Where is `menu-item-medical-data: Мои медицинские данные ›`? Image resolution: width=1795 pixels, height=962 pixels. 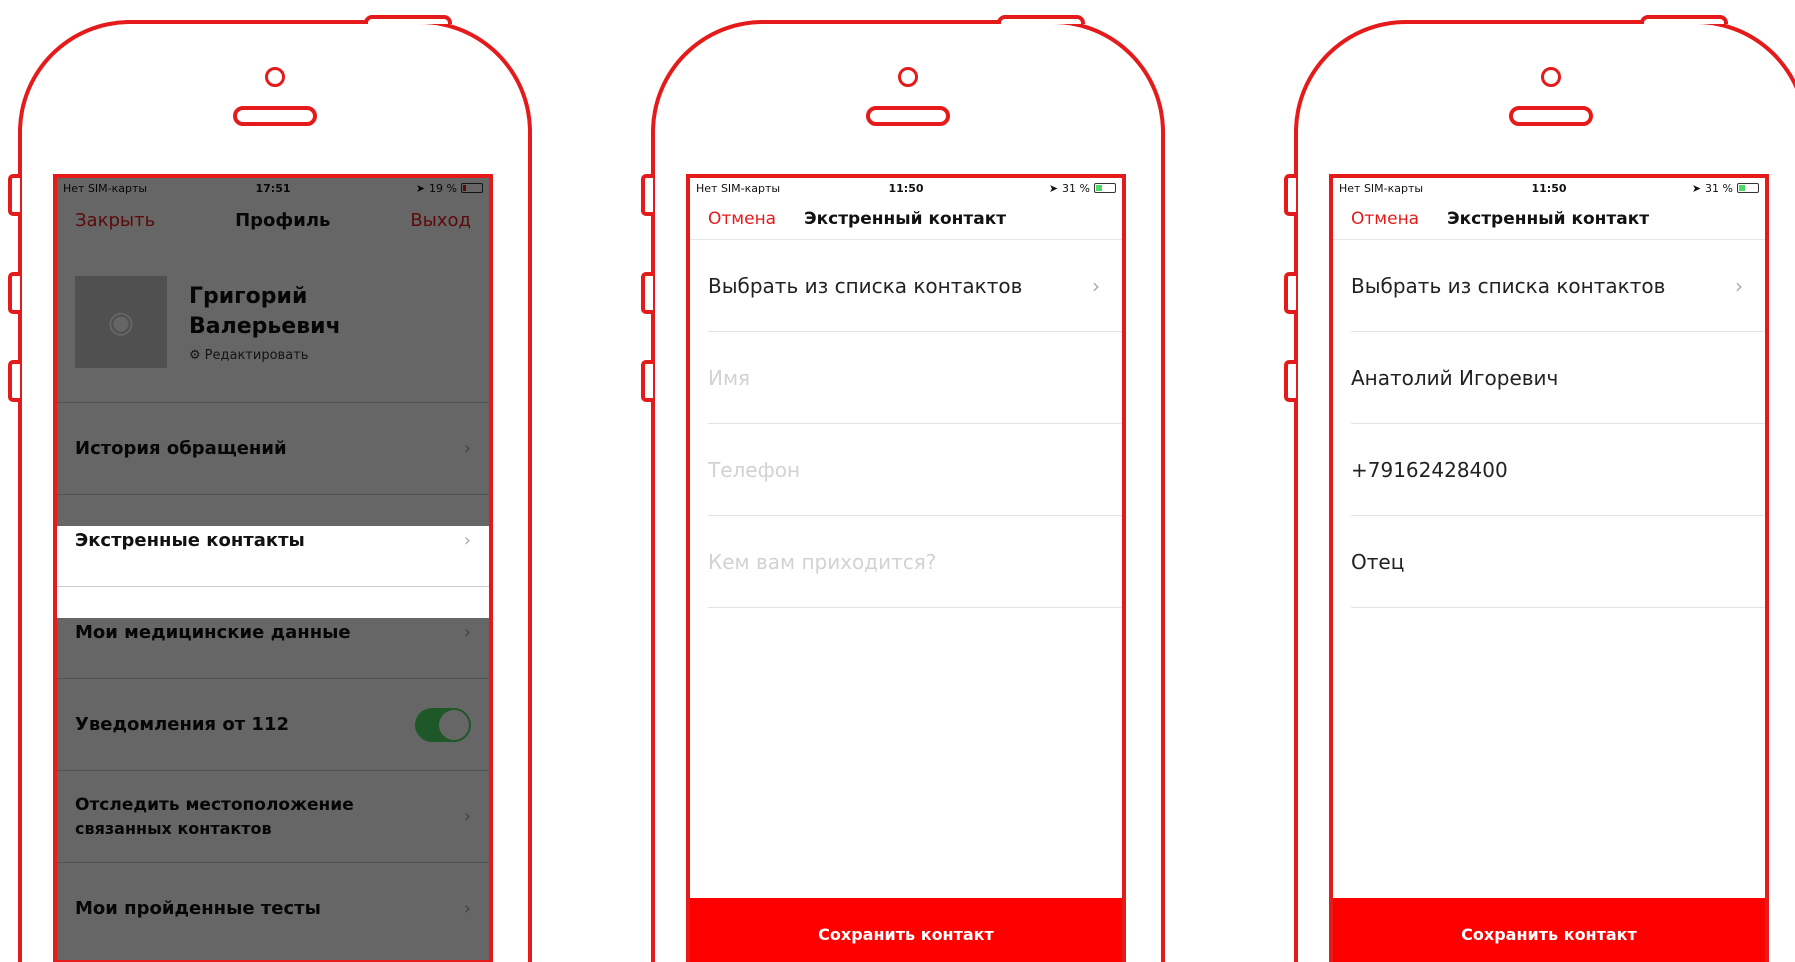
menu-item-medical-data: Мои медицинские данные › is located at coordinates (273, 632).